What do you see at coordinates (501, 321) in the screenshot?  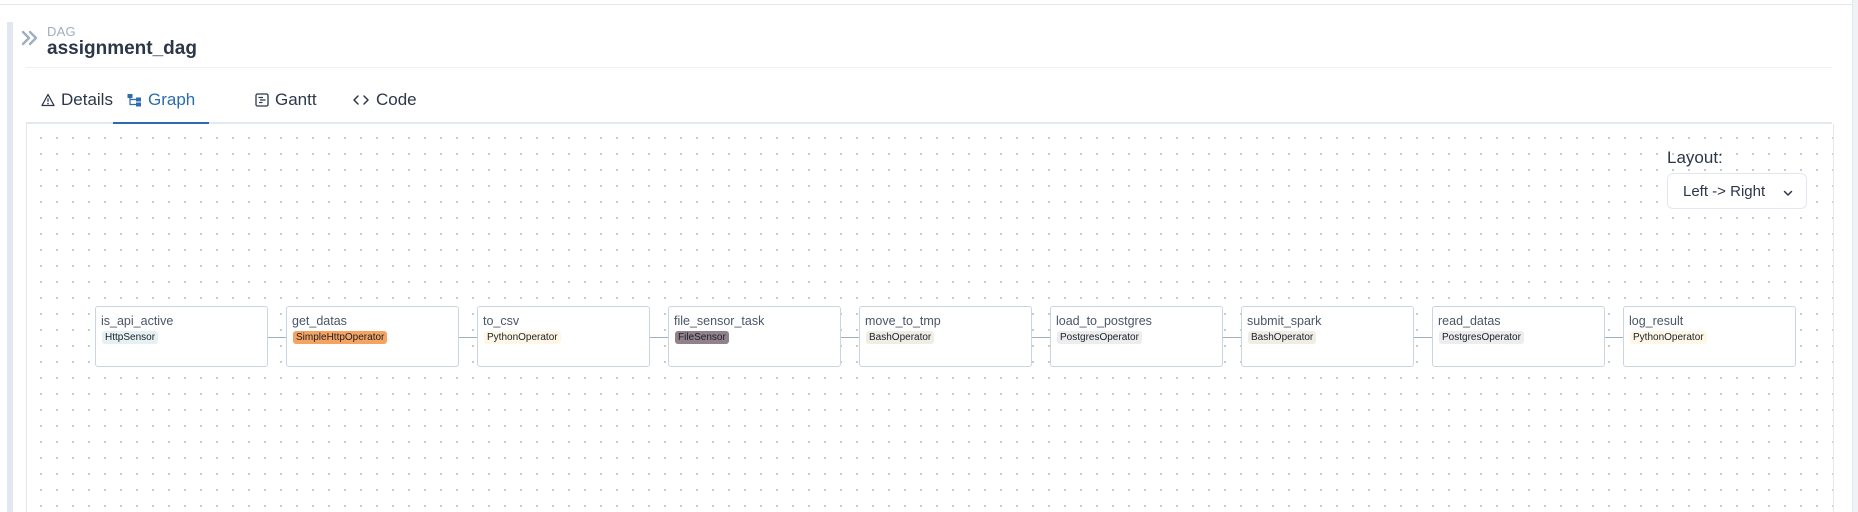 I see `task-id-label: to_csv` at bounding box center [501, 321].